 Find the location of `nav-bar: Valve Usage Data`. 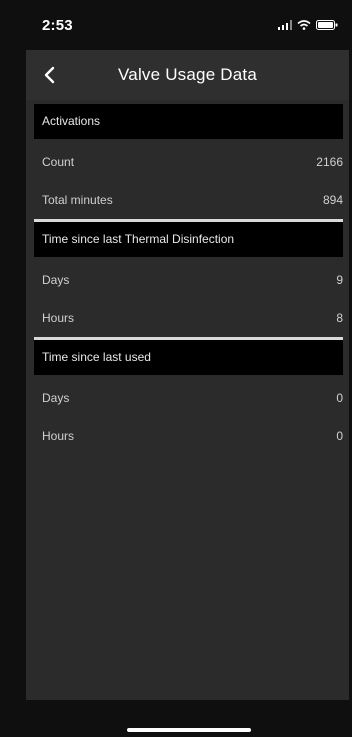

nav-bar: Valve Usage Data is located at coordinates (187, 75).